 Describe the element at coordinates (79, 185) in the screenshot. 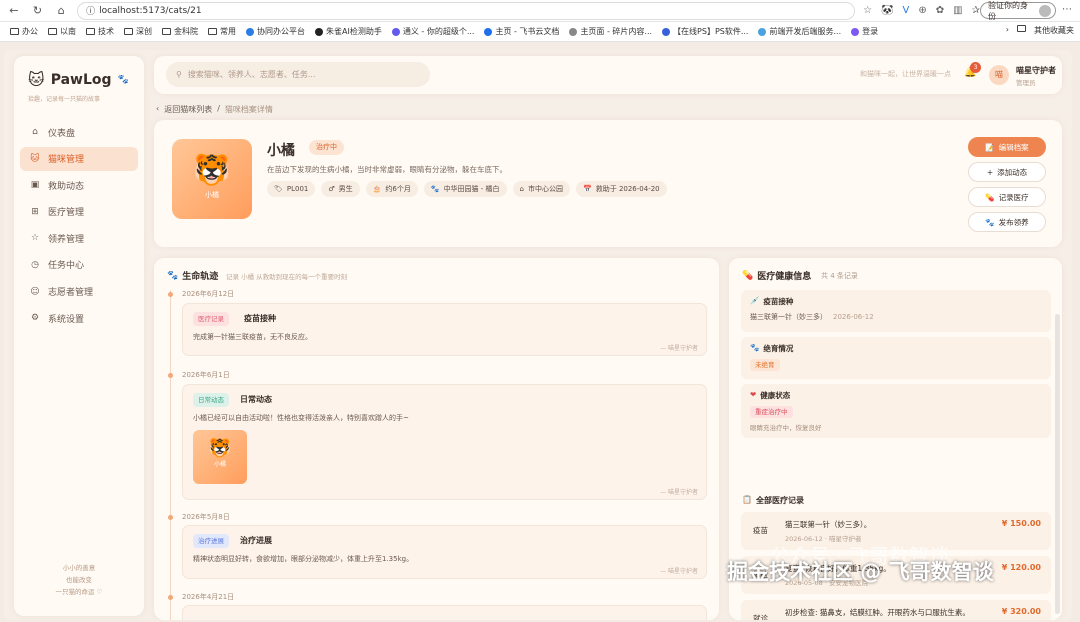

I see `sidebar-item-2: ▣ 救助动态` at that location.